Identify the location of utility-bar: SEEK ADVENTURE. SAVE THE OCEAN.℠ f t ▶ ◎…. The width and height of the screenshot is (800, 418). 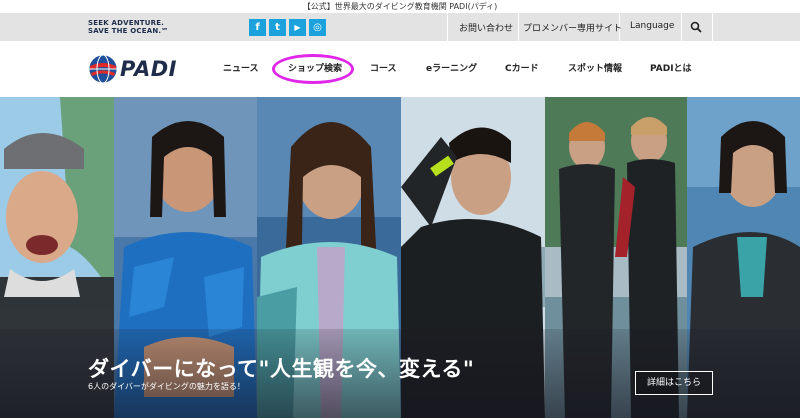
(400, 27).